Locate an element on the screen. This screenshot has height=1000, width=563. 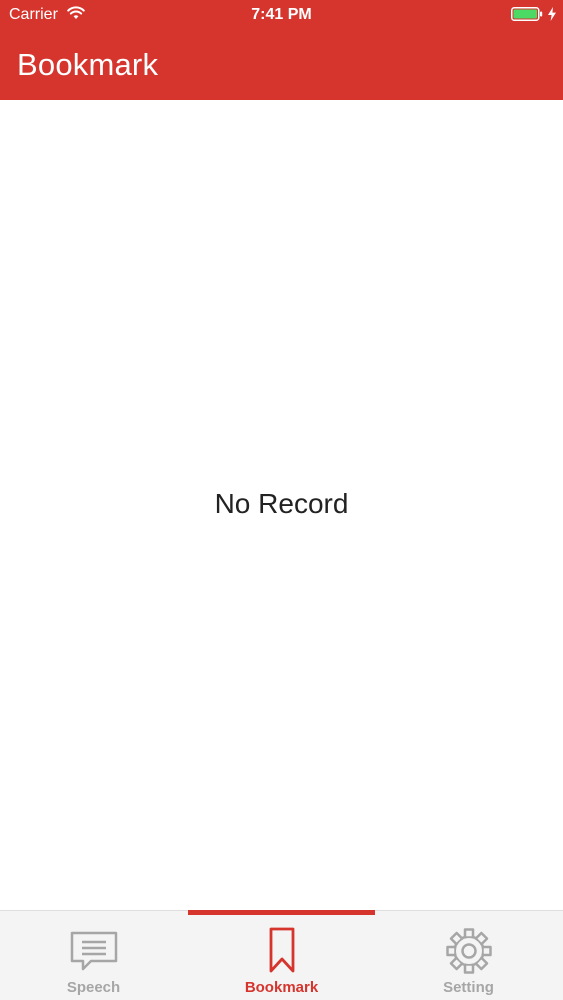
gear-icon is located at coordinates (468, 951).